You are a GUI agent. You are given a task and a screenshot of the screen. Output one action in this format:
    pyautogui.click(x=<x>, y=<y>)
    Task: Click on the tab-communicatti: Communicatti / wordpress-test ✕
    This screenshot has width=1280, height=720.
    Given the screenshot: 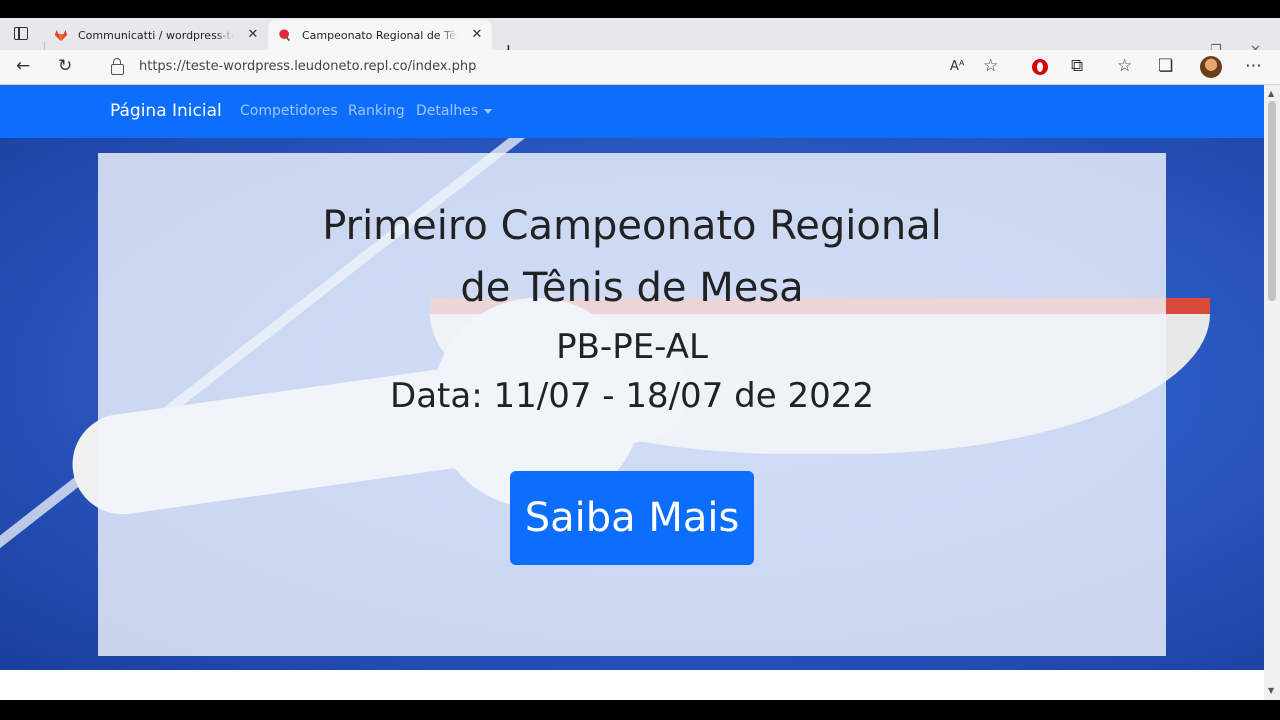 What is the action you would take?
    pyautogui.click(x=156, y=35)
    